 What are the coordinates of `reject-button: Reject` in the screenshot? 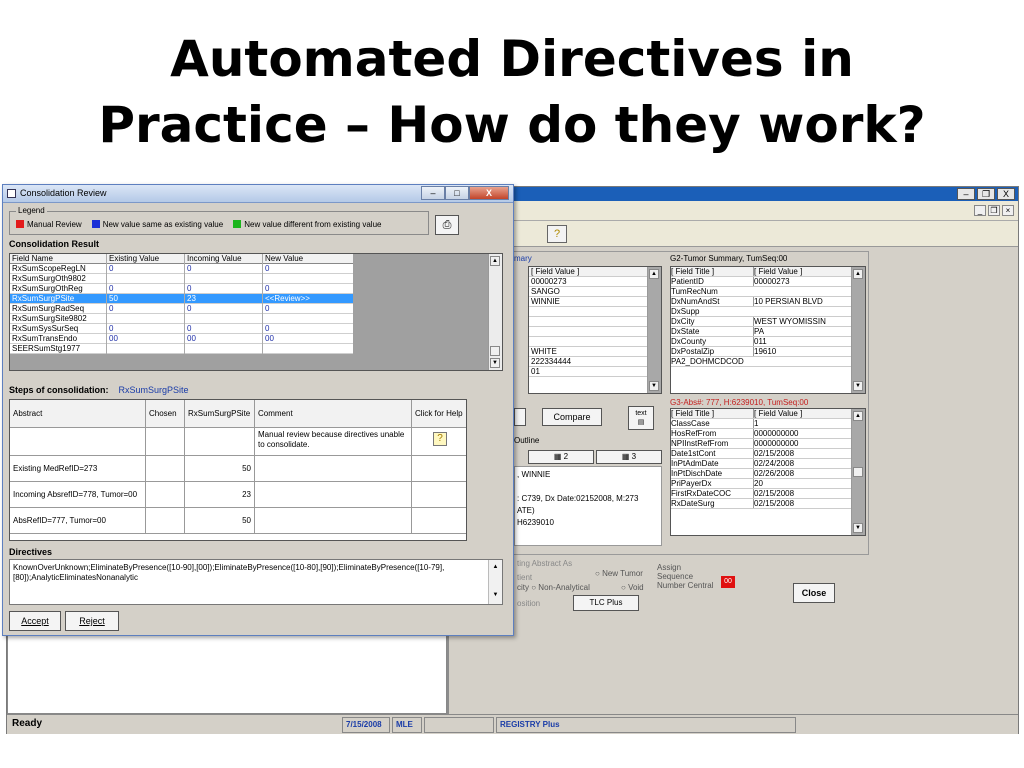 It's located at (92, 621).